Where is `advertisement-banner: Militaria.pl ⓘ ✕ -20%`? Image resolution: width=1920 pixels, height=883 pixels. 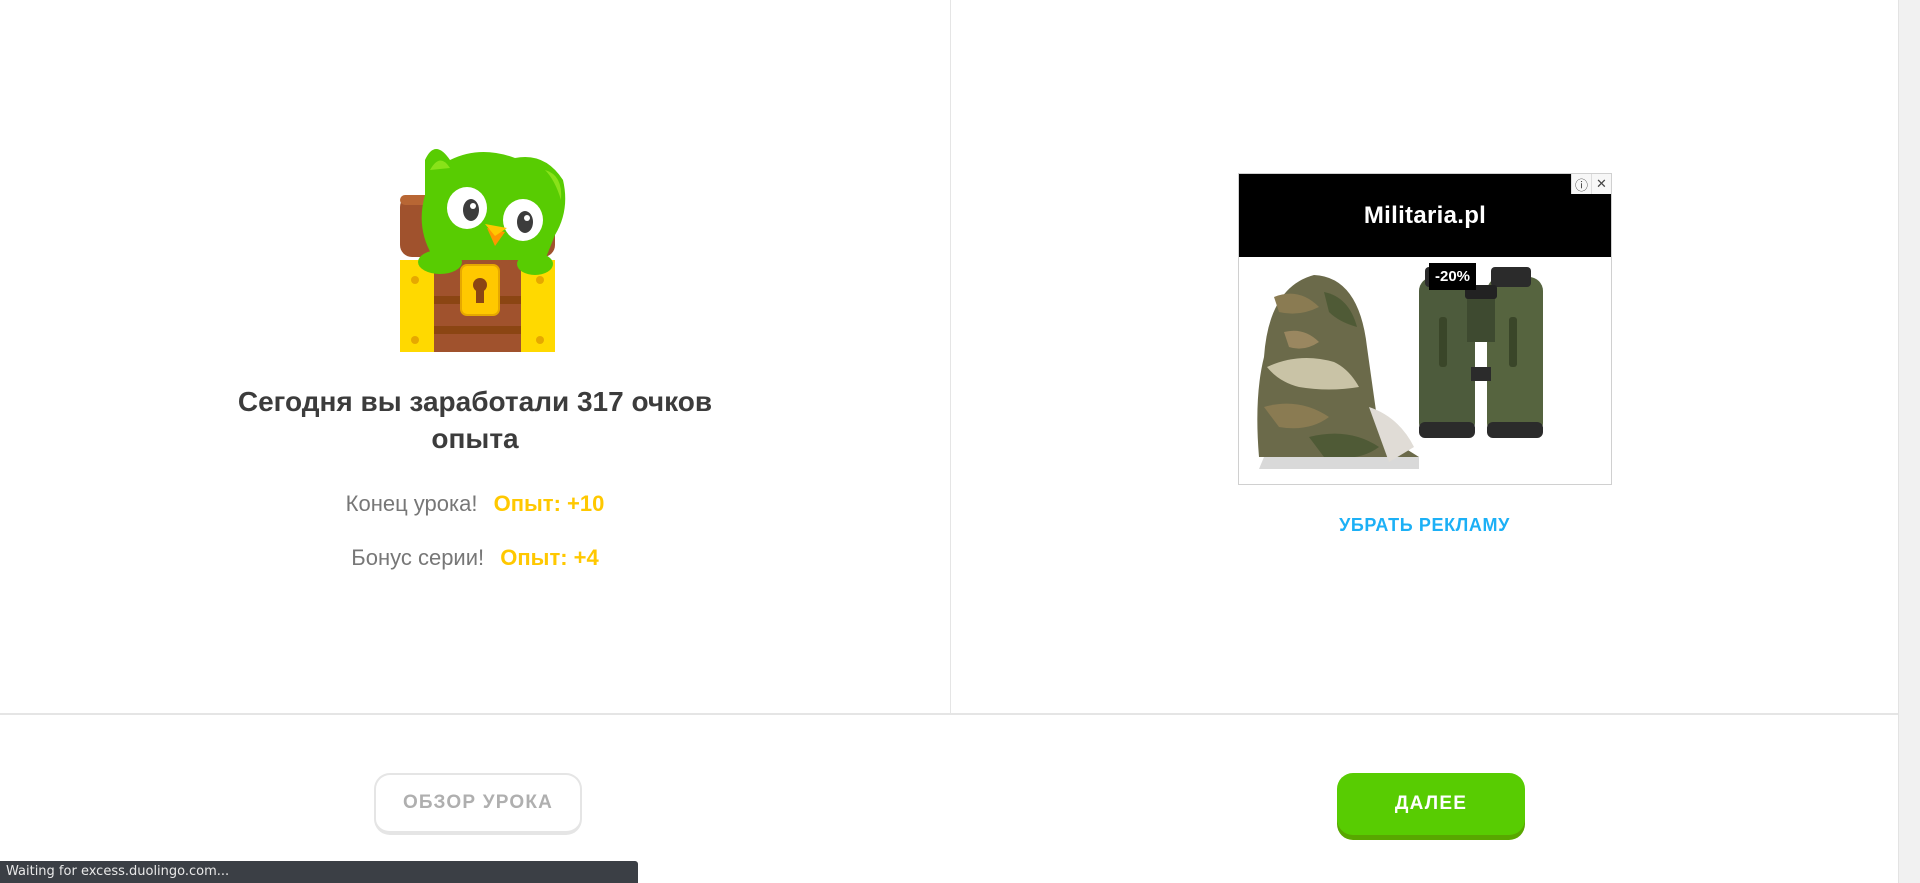
advertisement-banner: Militaria.pl ⓘ ✕ -20% is located at coordinates (1425, 329).